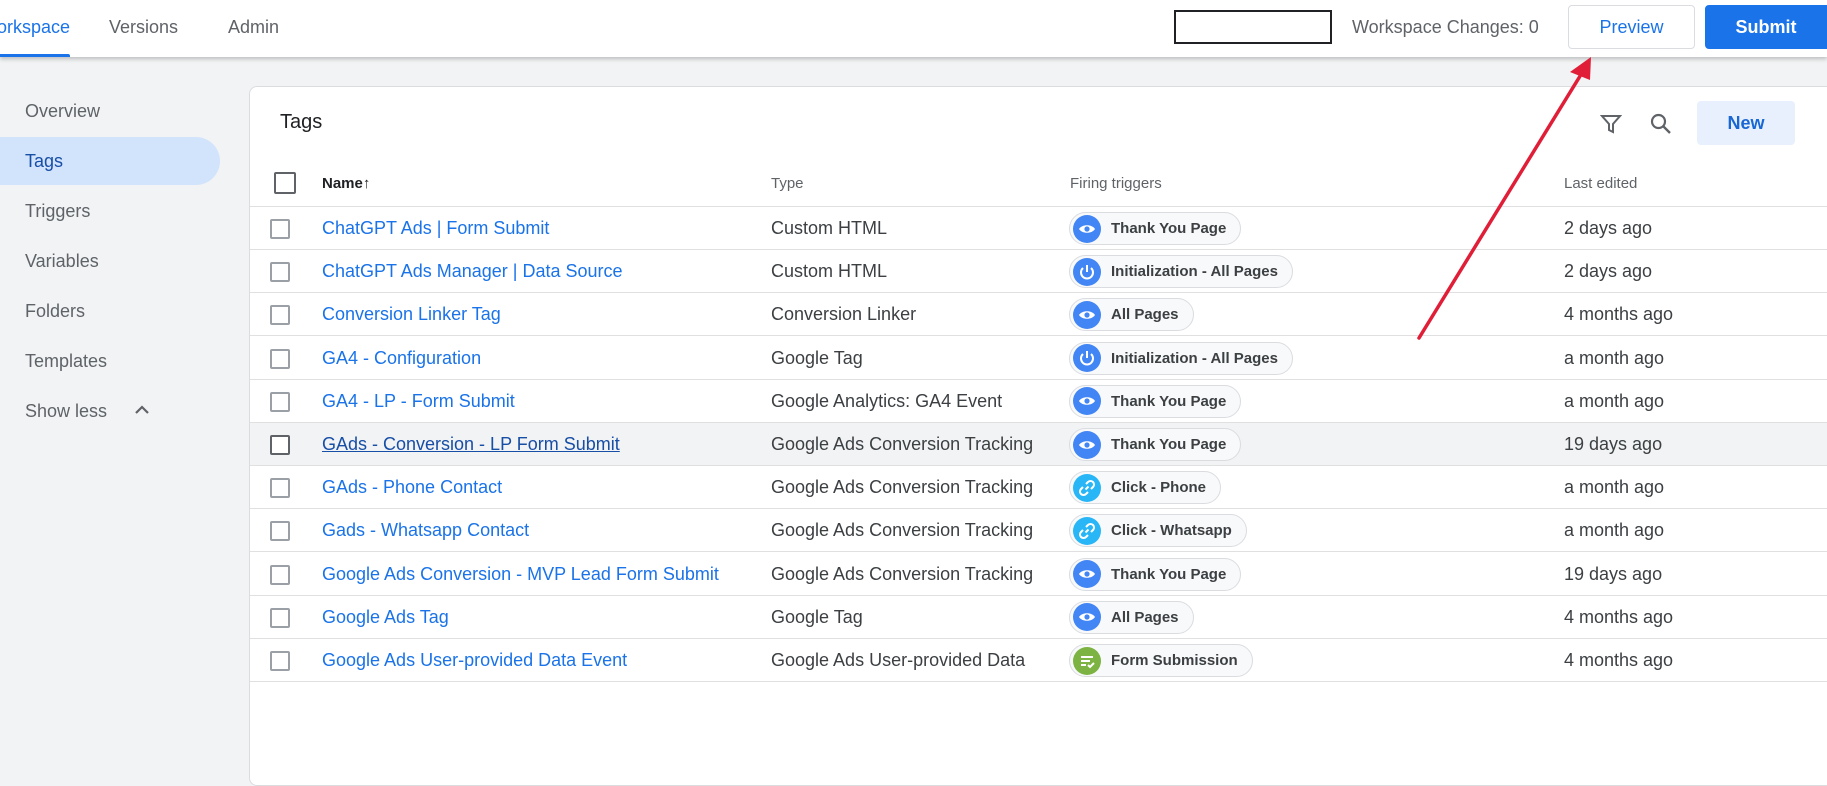 This screenshot has width=1827, height=786. What do you see at coordinates (253, 28) in the screenshot?
I see `tab-admin: Admin` at bounding box center [253, 28].